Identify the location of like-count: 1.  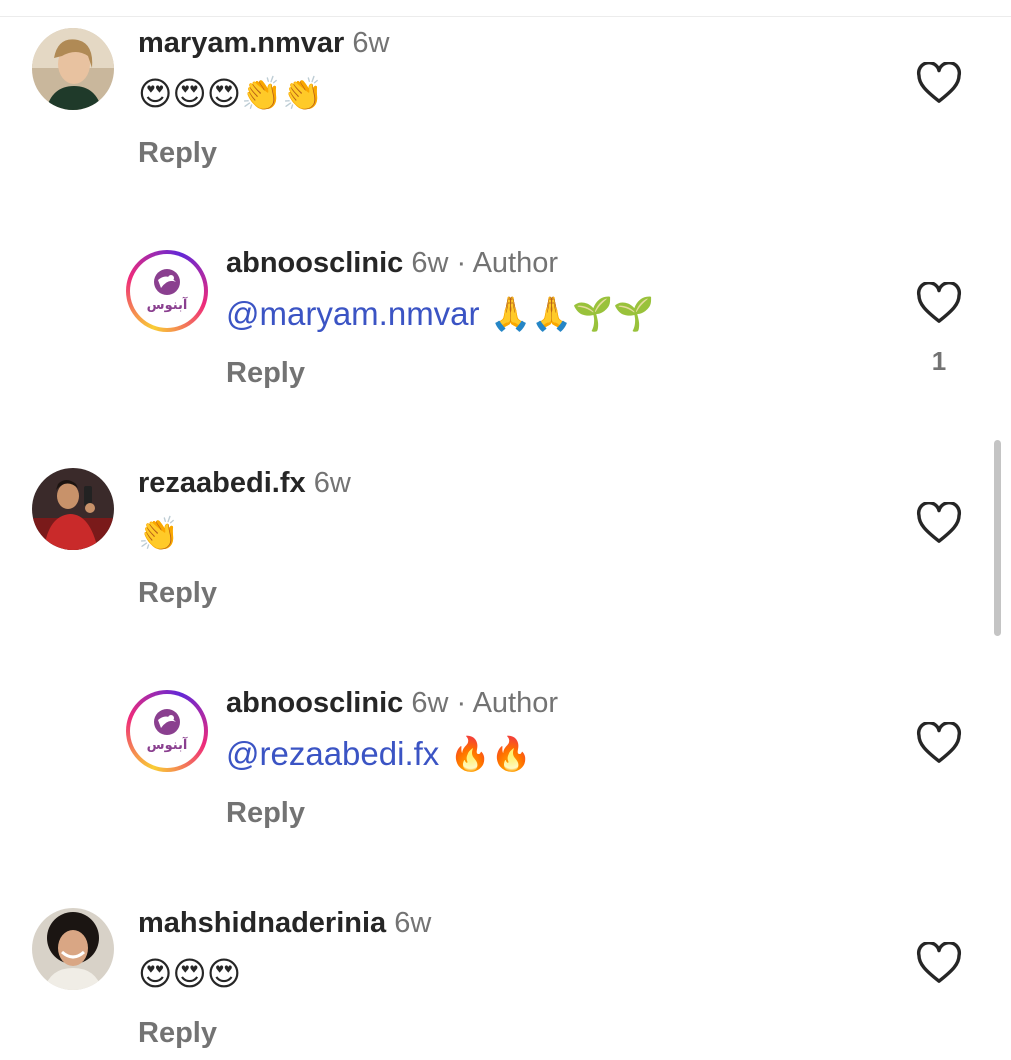
(939, 361).